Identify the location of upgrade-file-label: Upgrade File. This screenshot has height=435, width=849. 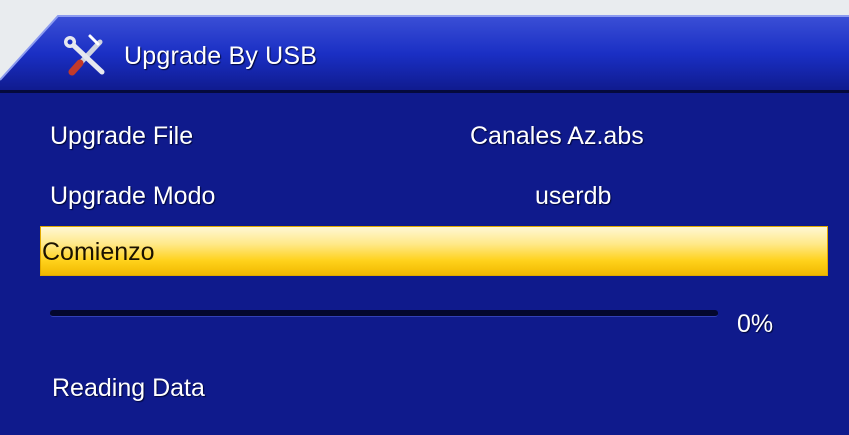
(122, 136).